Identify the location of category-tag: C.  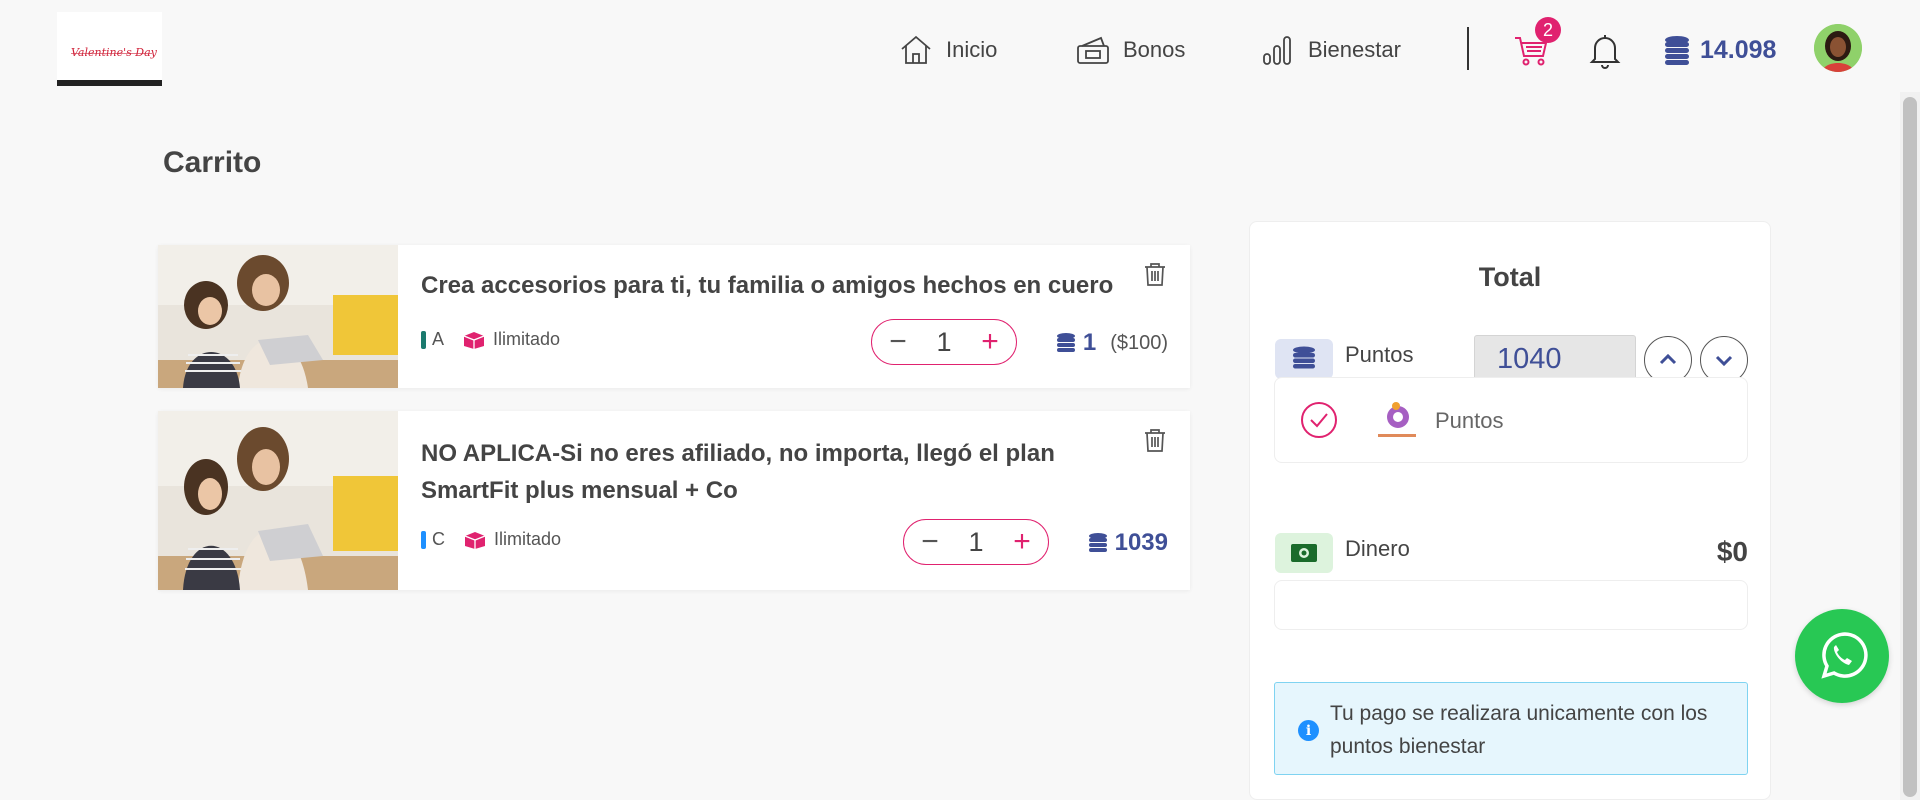
(433, 539).